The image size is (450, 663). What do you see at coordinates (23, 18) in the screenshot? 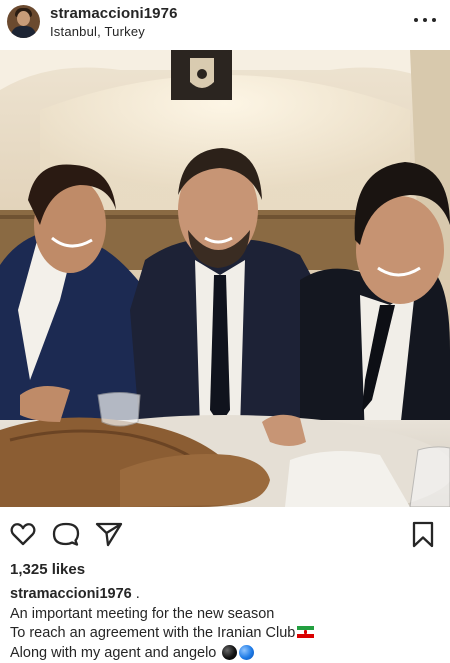
I see `avatar-face` at bounding box center [23, 18].